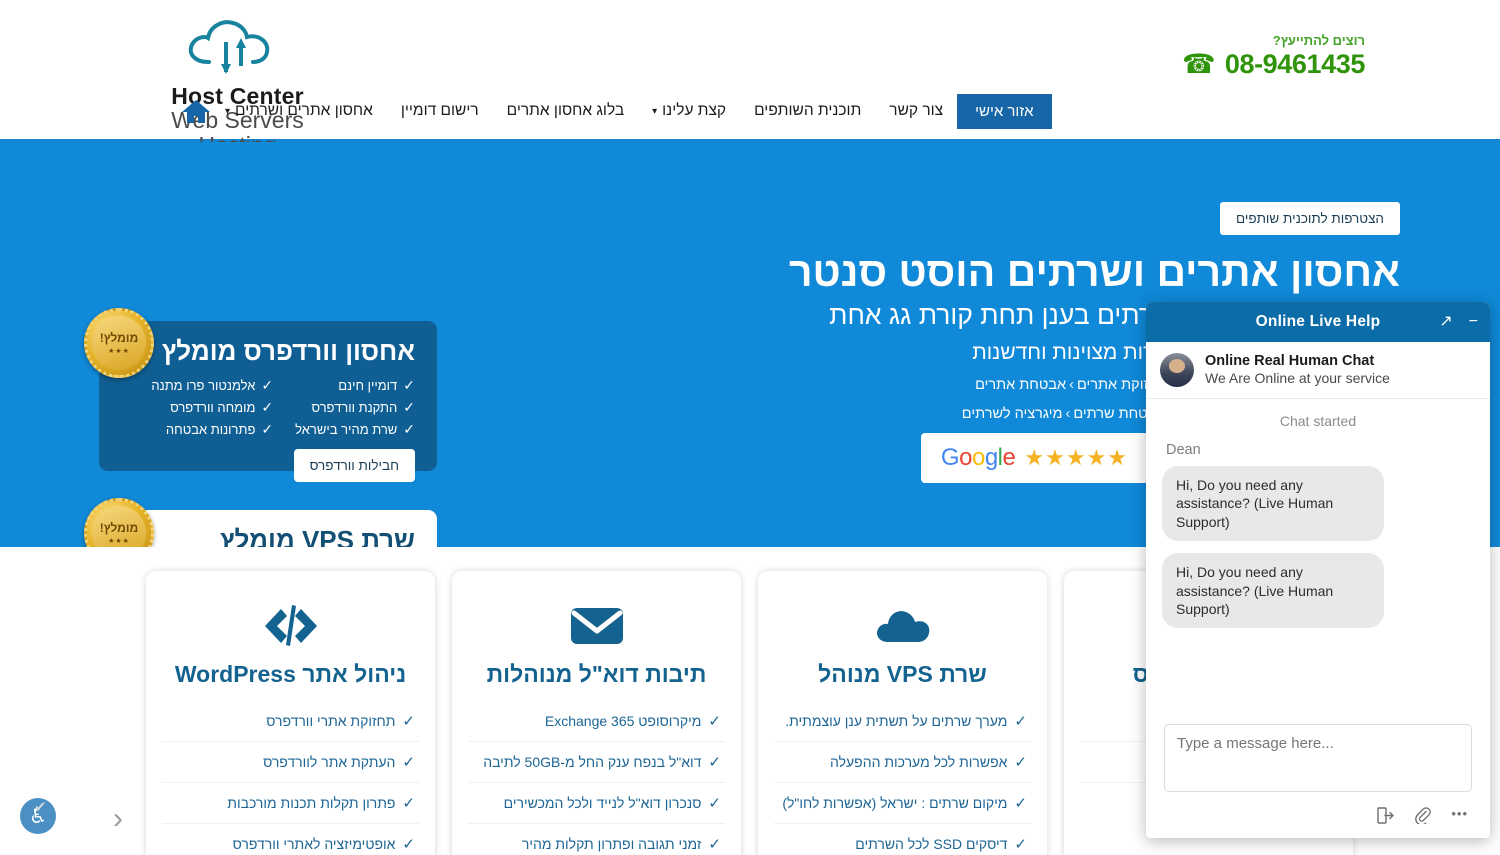 This screenshot has height=855, width=1500. I want to click on feature-item: ✓ העתקת אתר לוורדפרס, so click(290, 762).